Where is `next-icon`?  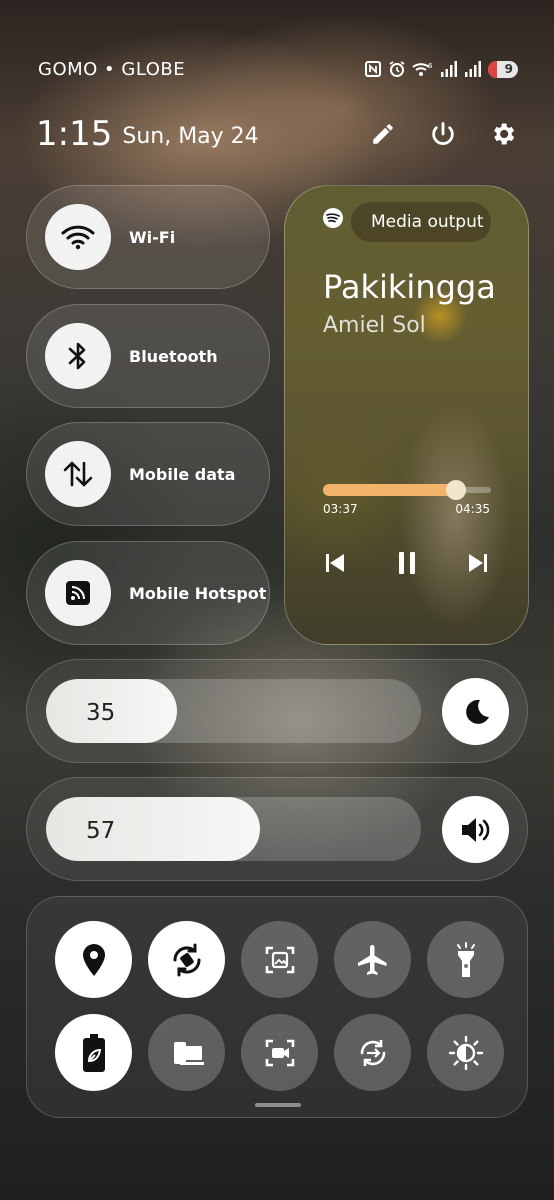 next-icon is located at coordinates (478, 565).